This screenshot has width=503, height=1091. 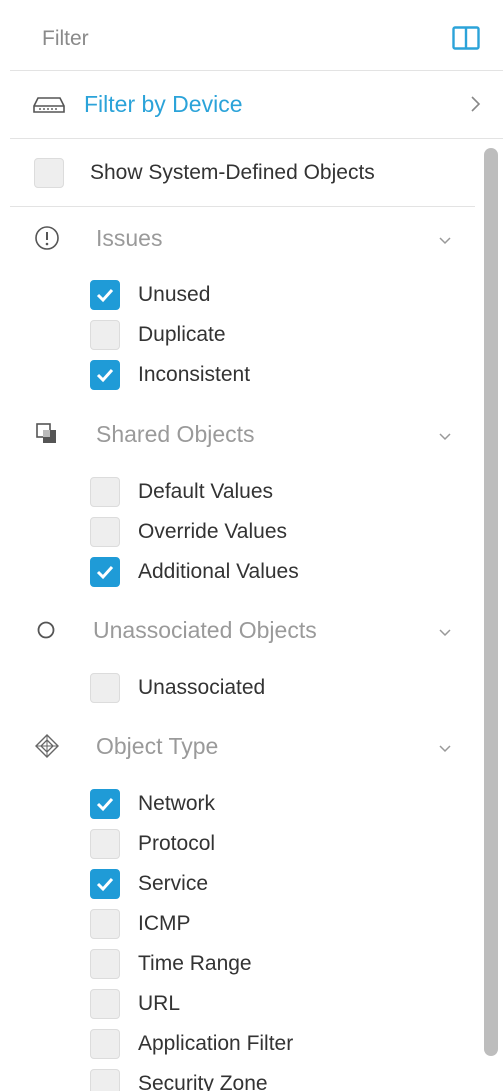 I want to click on type-network-label: Network, so click(x=177, y=803).